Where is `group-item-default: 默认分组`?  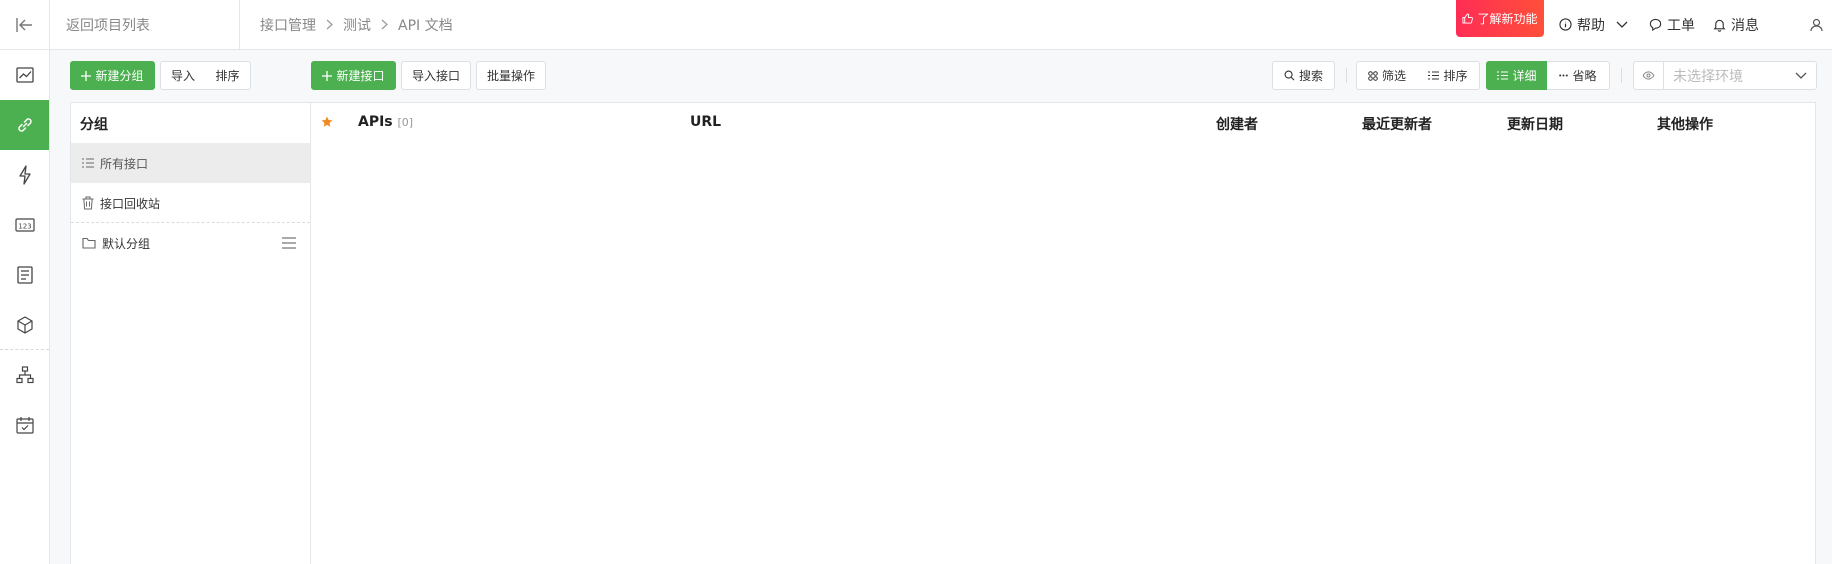
group-item-default: 默认分组 is located at coordinates (190, 243).